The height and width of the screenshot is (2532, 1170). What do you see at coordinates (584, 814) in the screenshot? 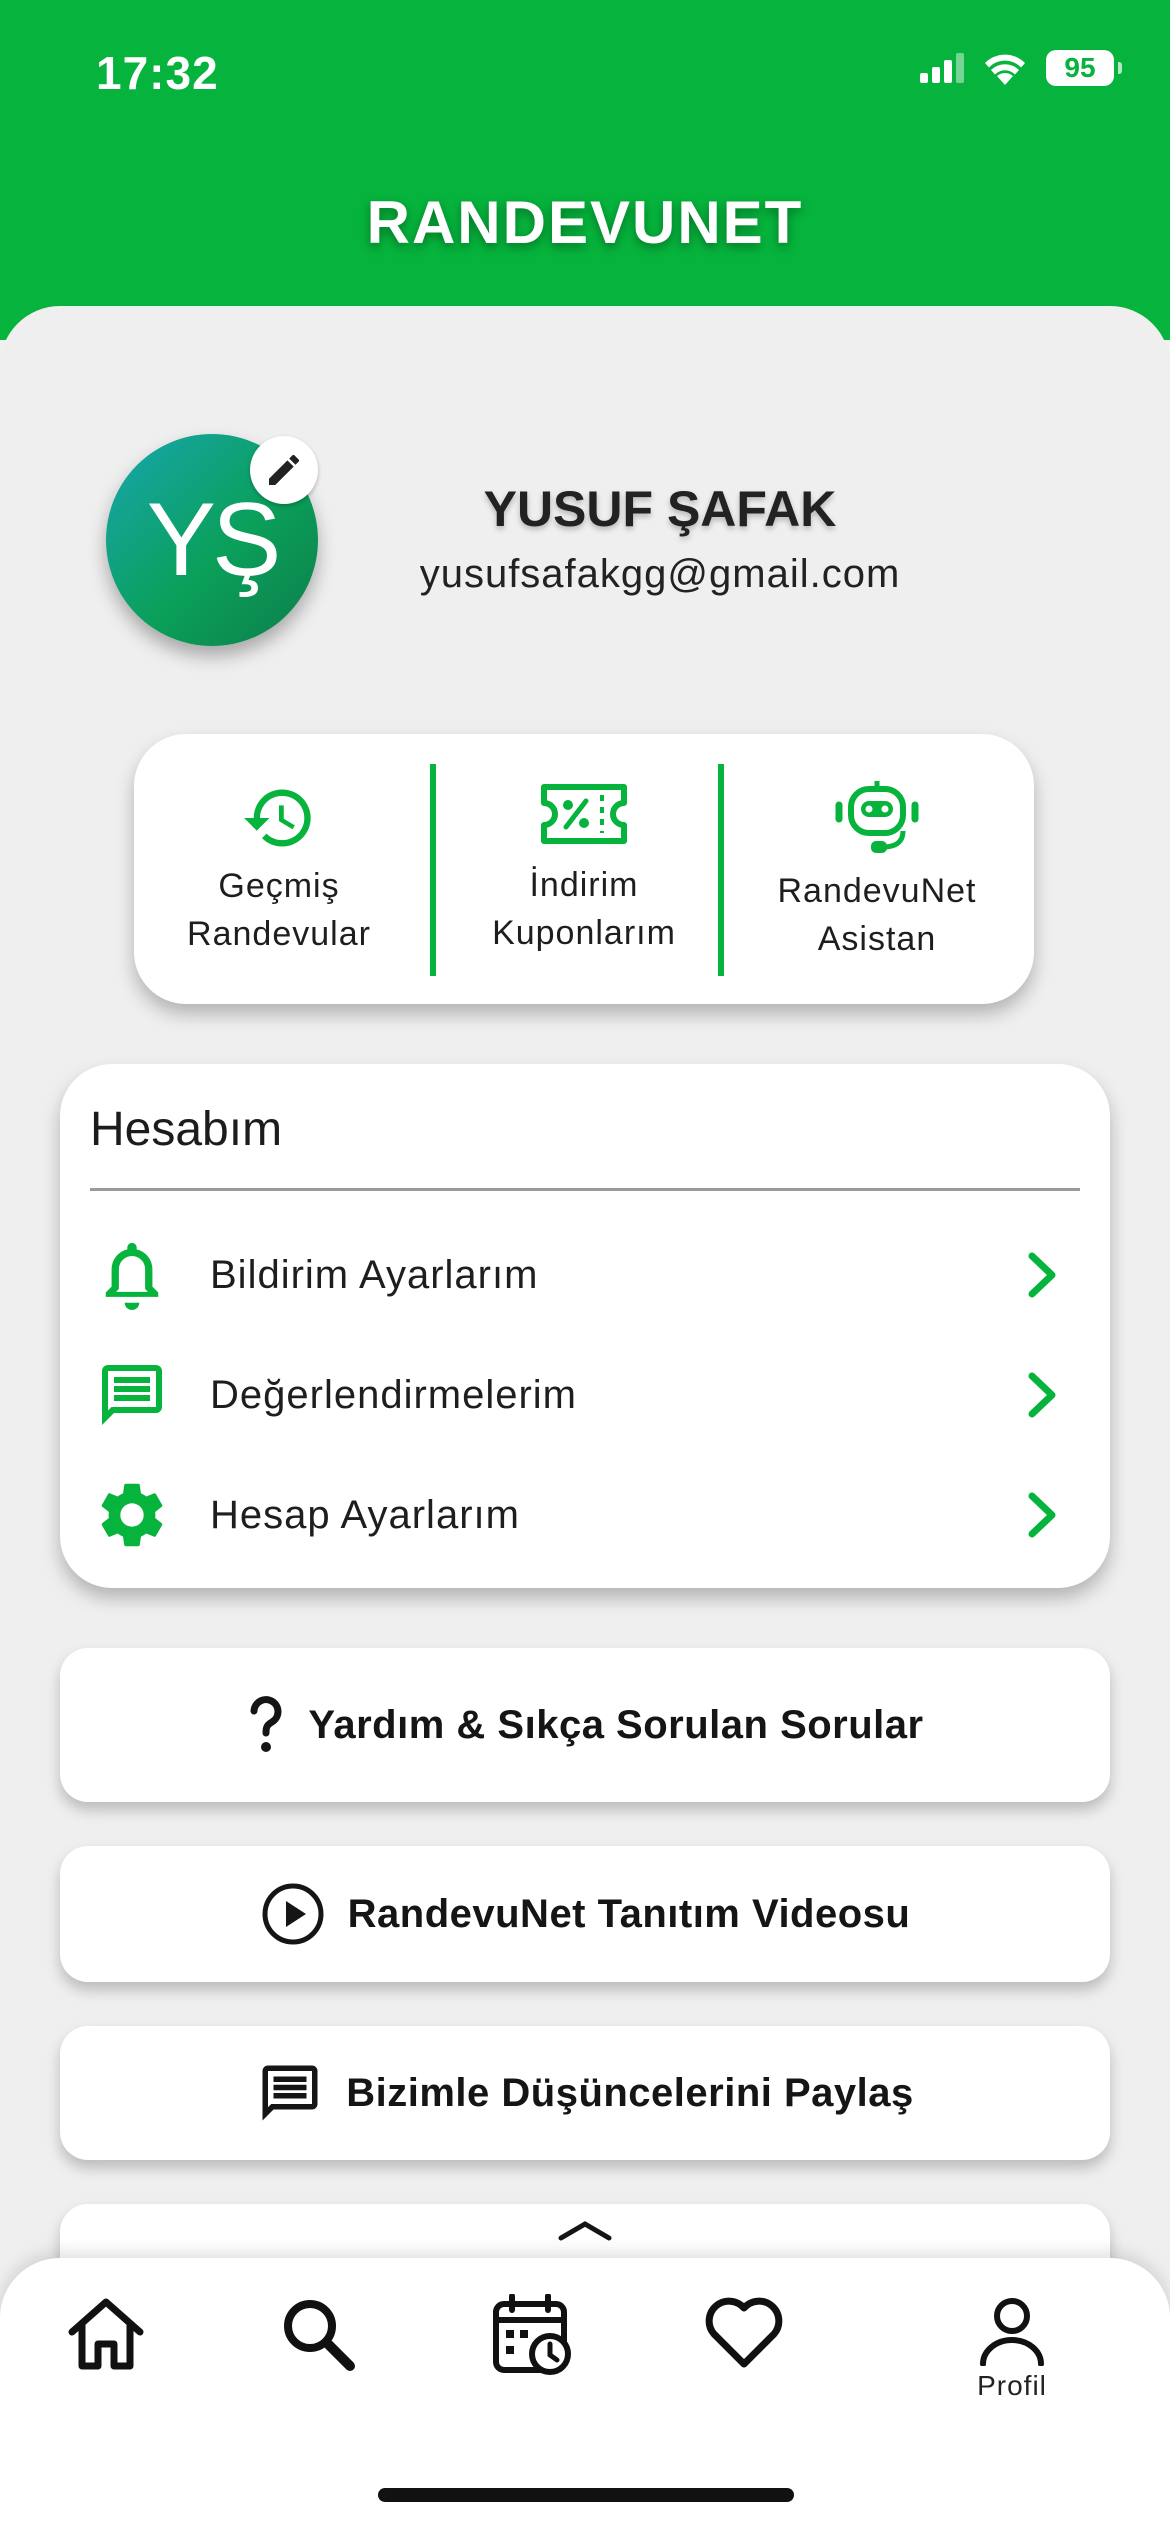
I see `coupon-icon` at bounding box center [584, 814].